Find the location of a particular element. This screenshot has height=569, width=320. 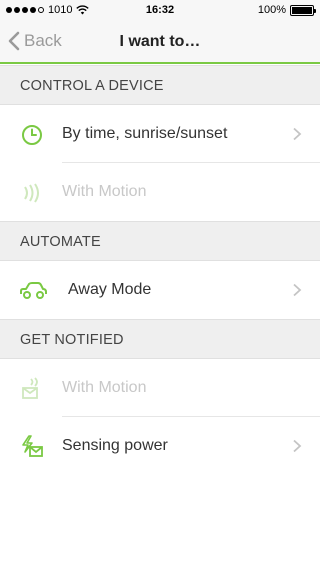

list-item-by-time: By time, sunrise/sunset is located at coordinates (160, 134).